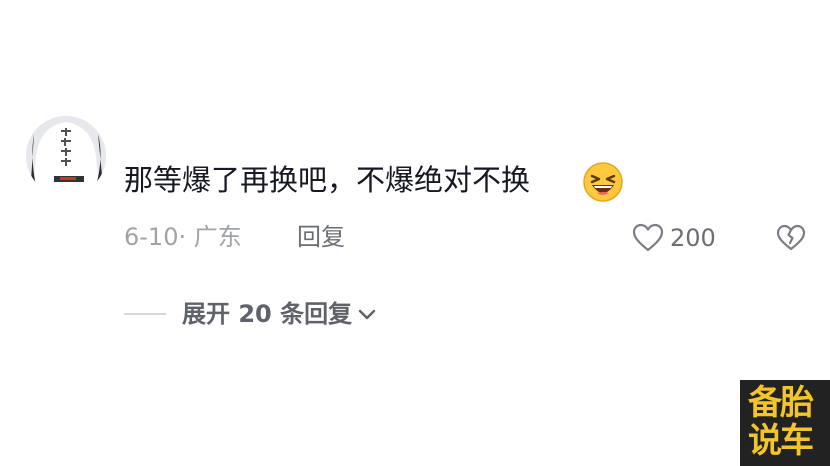  Describe the element at coordinates (145, 314) in the screenshot. I see `reply-divider` at that location.